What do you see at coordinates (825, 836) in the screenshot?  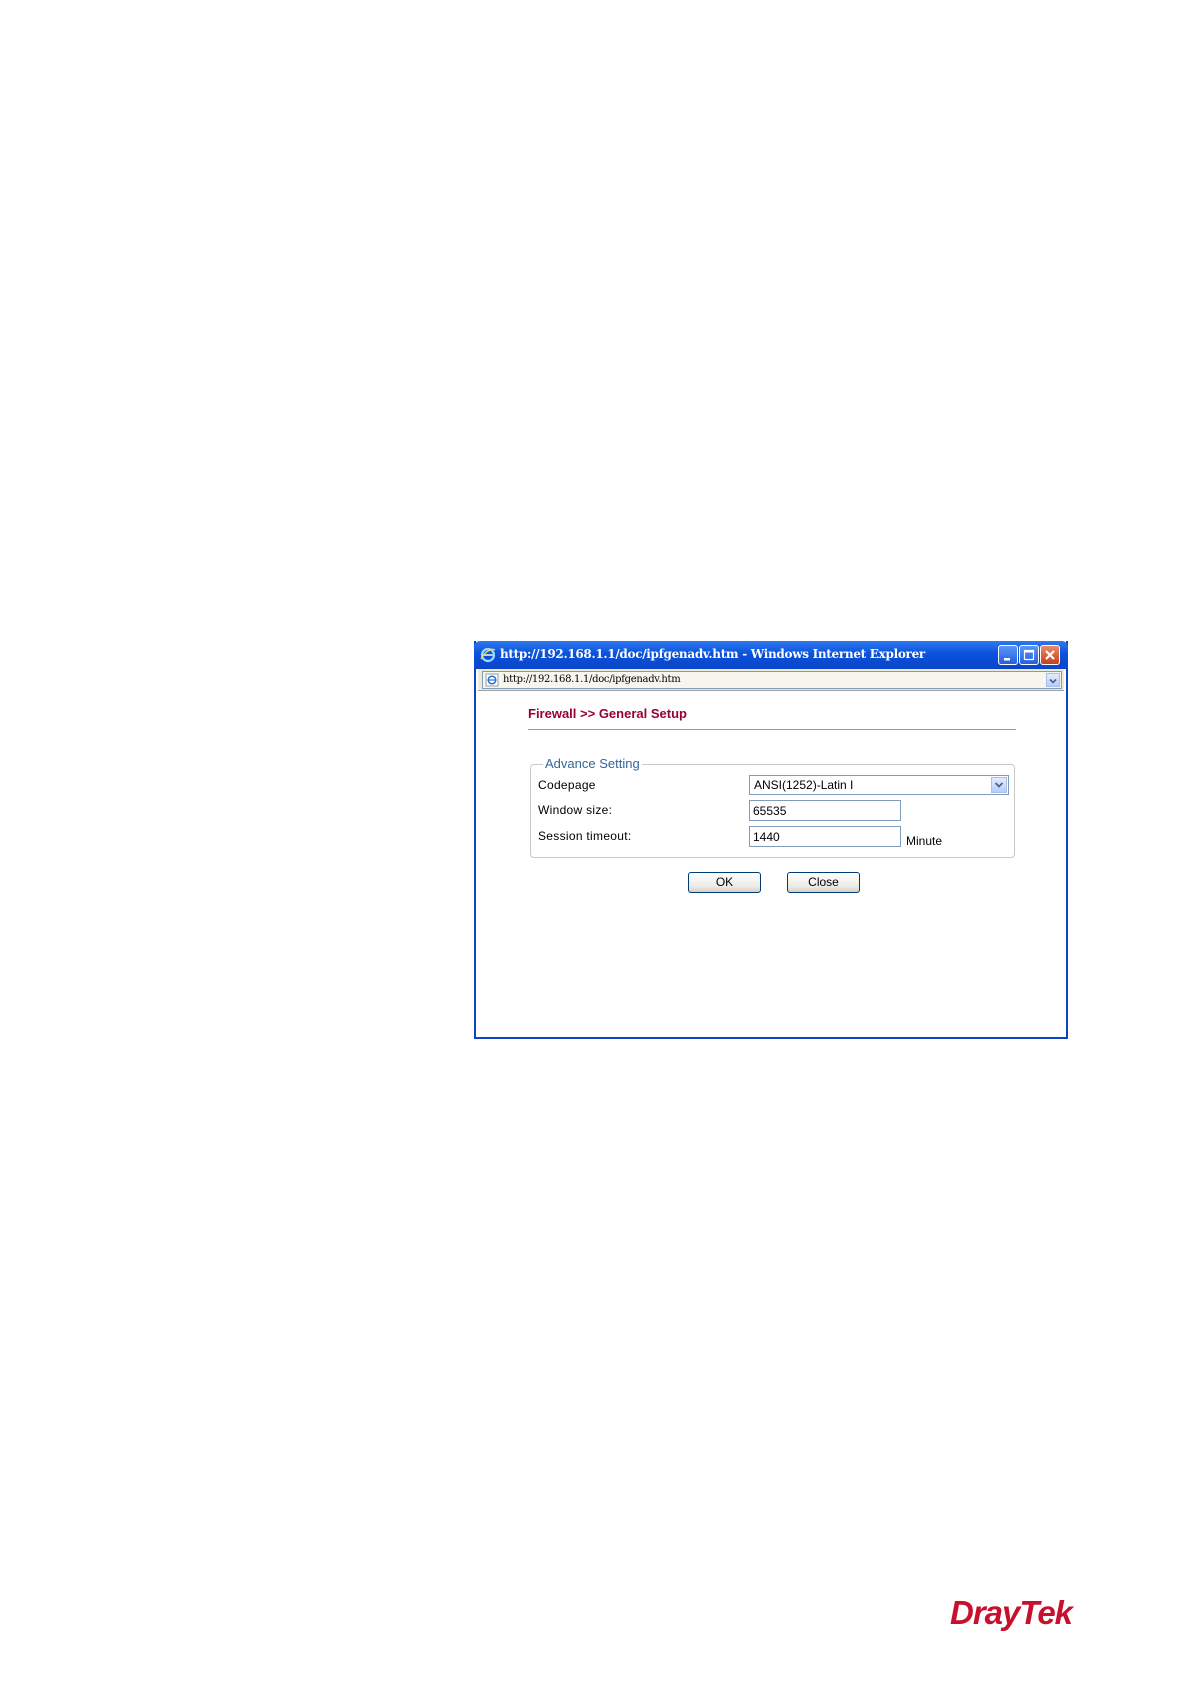 I see `session-timeout-input` at bounding box center [825, 836].